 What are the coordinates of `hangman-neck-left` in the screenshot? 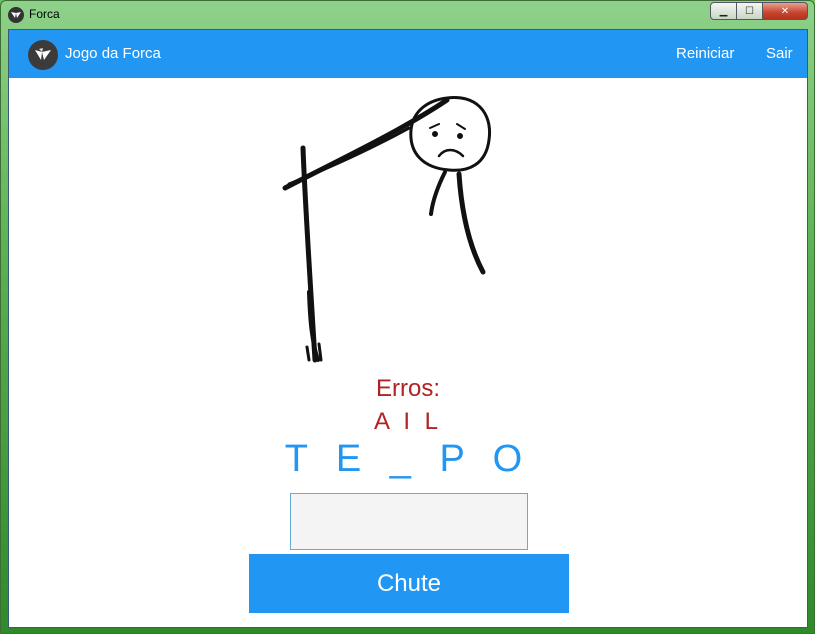 It's located at (438, 193).